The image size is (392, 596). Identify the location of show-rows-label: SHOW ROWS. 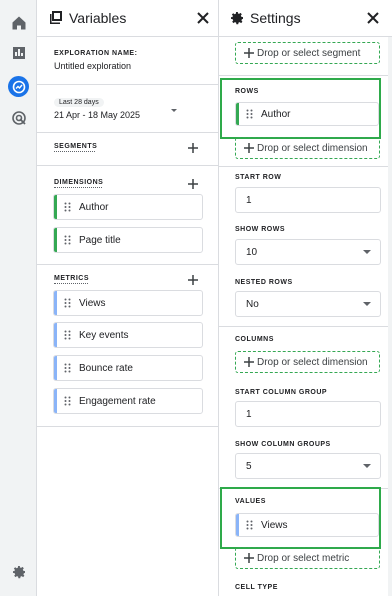
(260, 229).